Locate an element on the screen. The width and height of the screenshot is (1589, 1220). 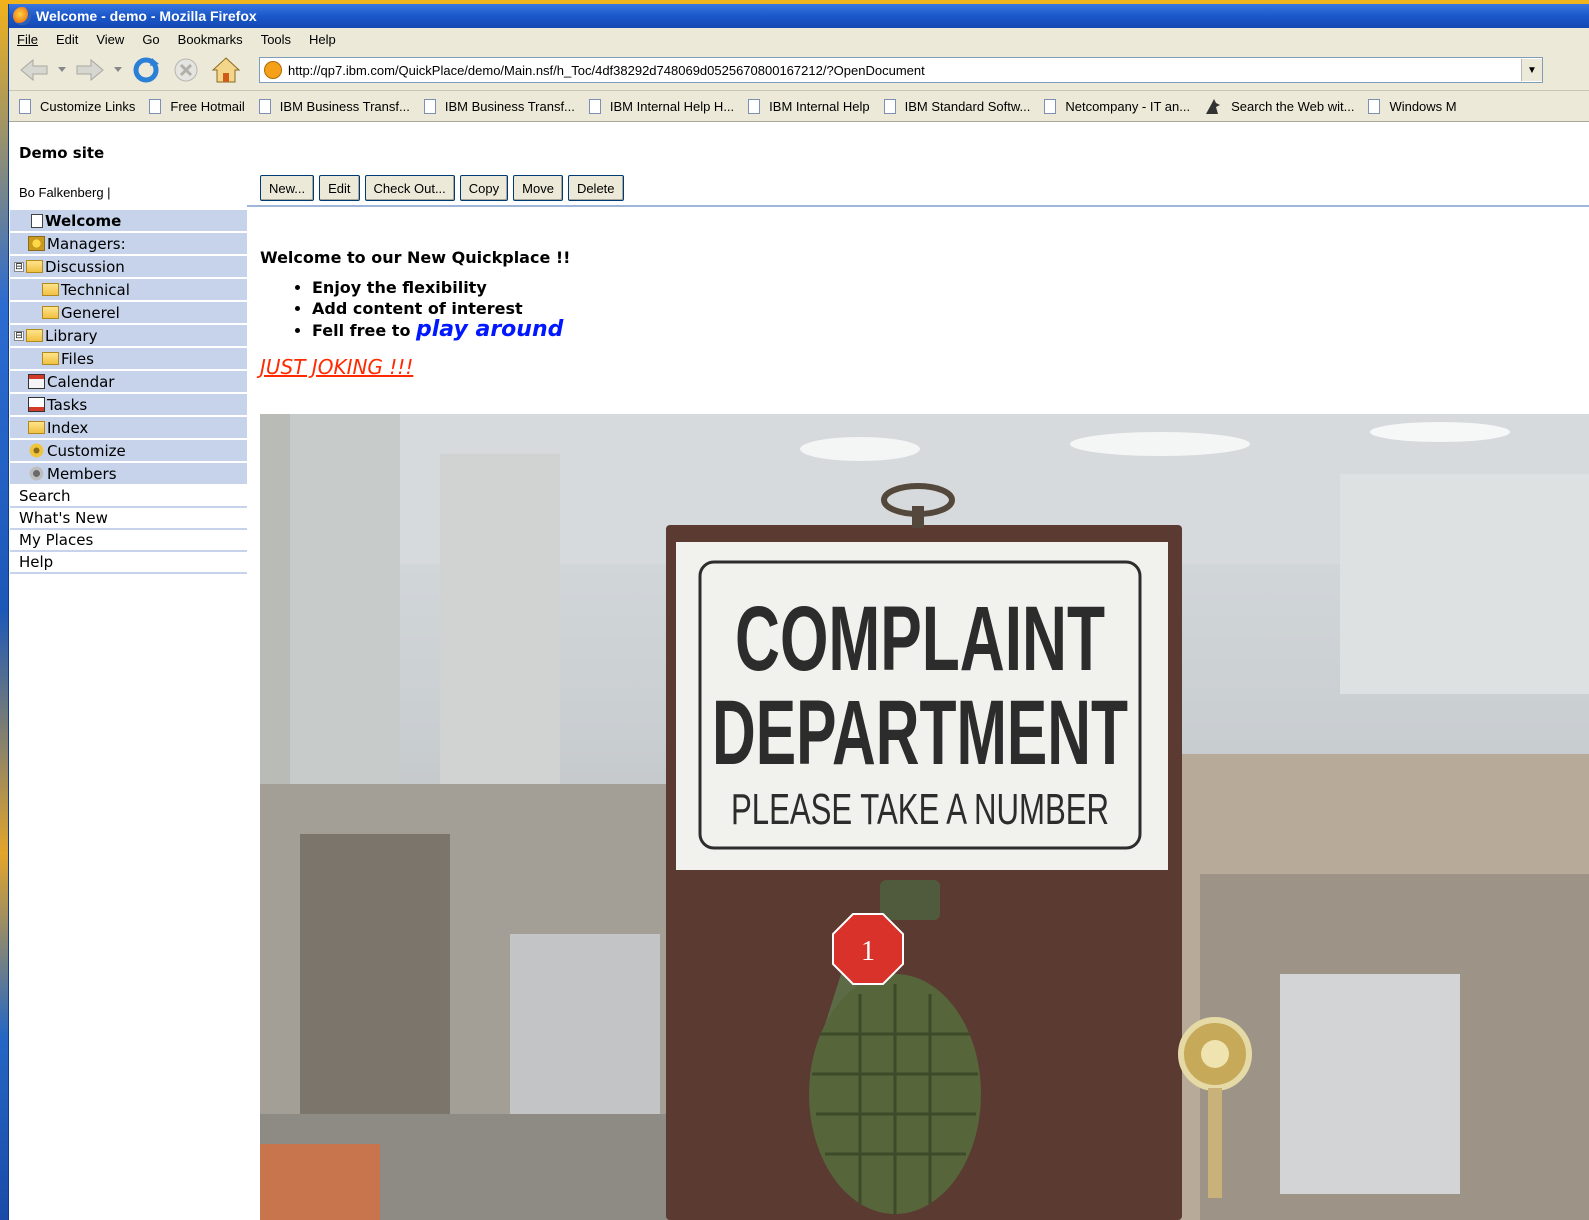
number-tag: 1 is located at coordinates (868, 951).